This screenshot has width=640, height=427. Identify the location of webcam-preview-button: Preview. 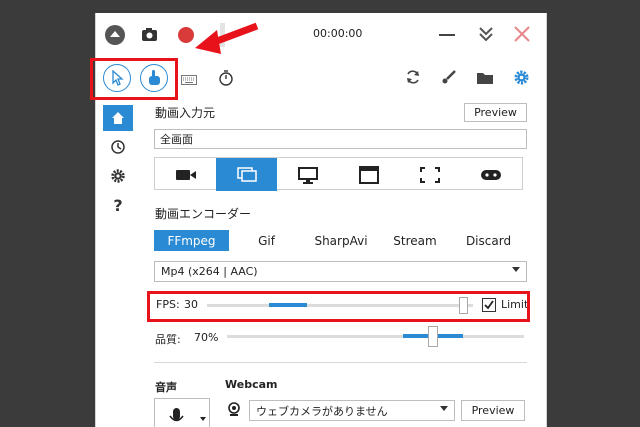
(493, 410).